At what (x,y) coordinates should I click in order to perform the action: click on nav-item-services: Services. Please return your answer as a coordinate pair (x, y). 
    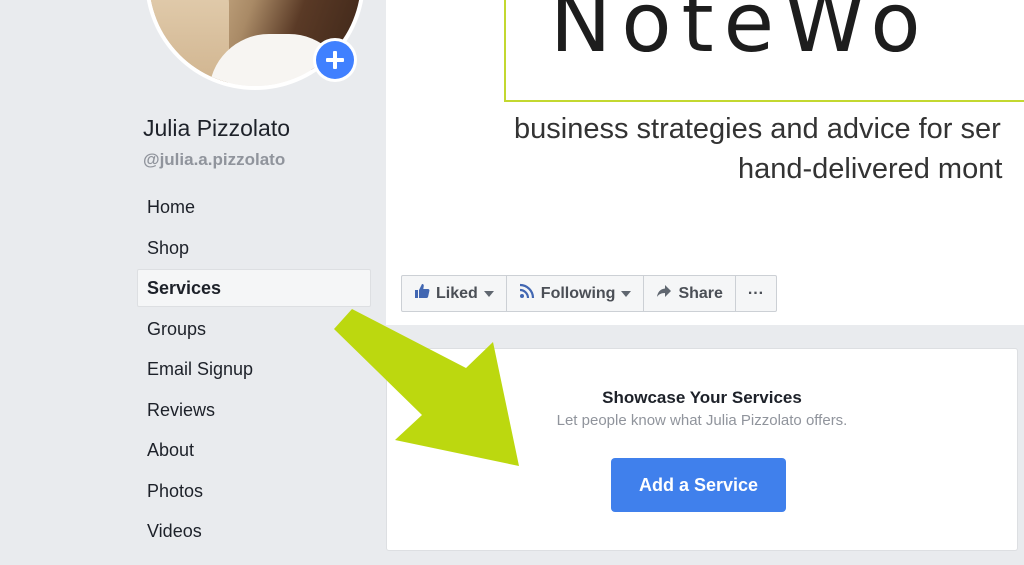
    Looking at the image, I should click on (254, 288).